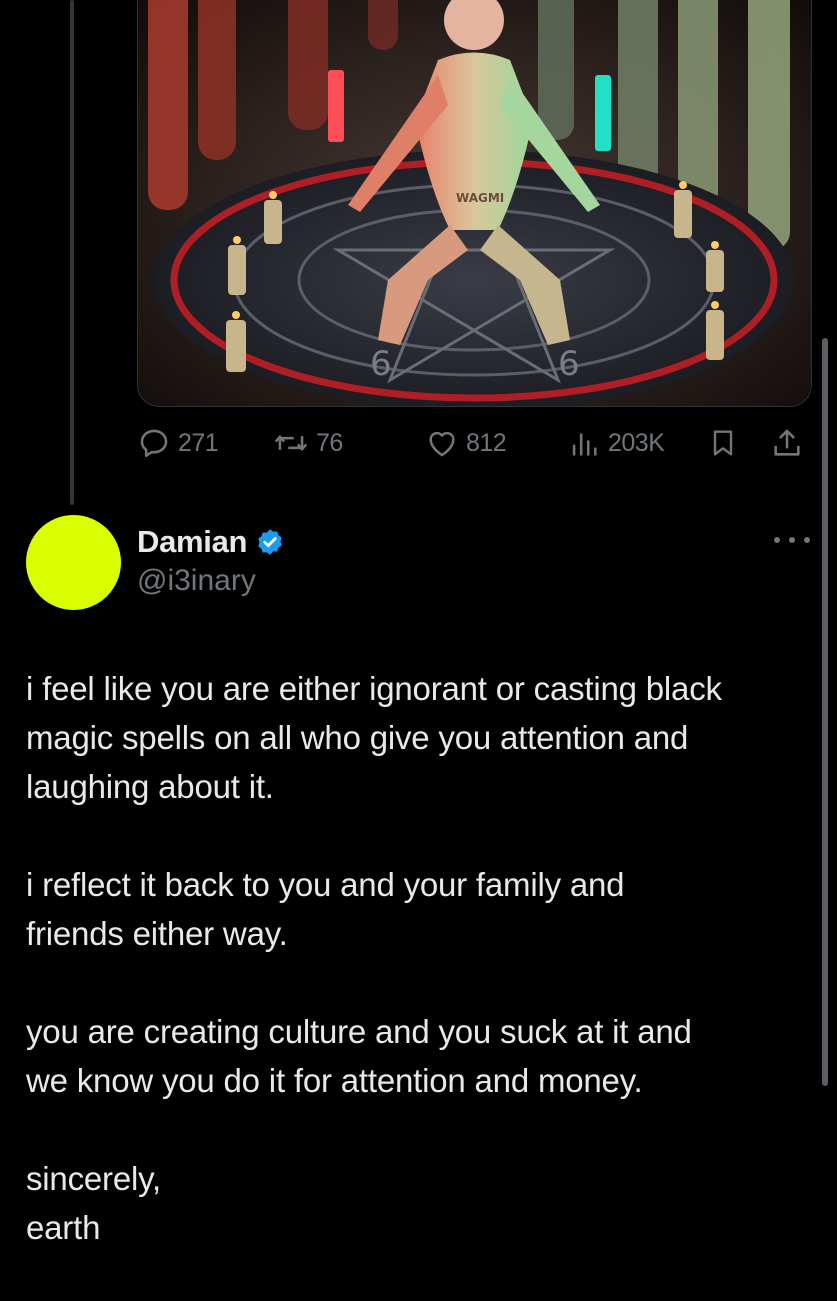 The image size is (837, 1301). I want to click on repost-count: 76, so click(329, 442).